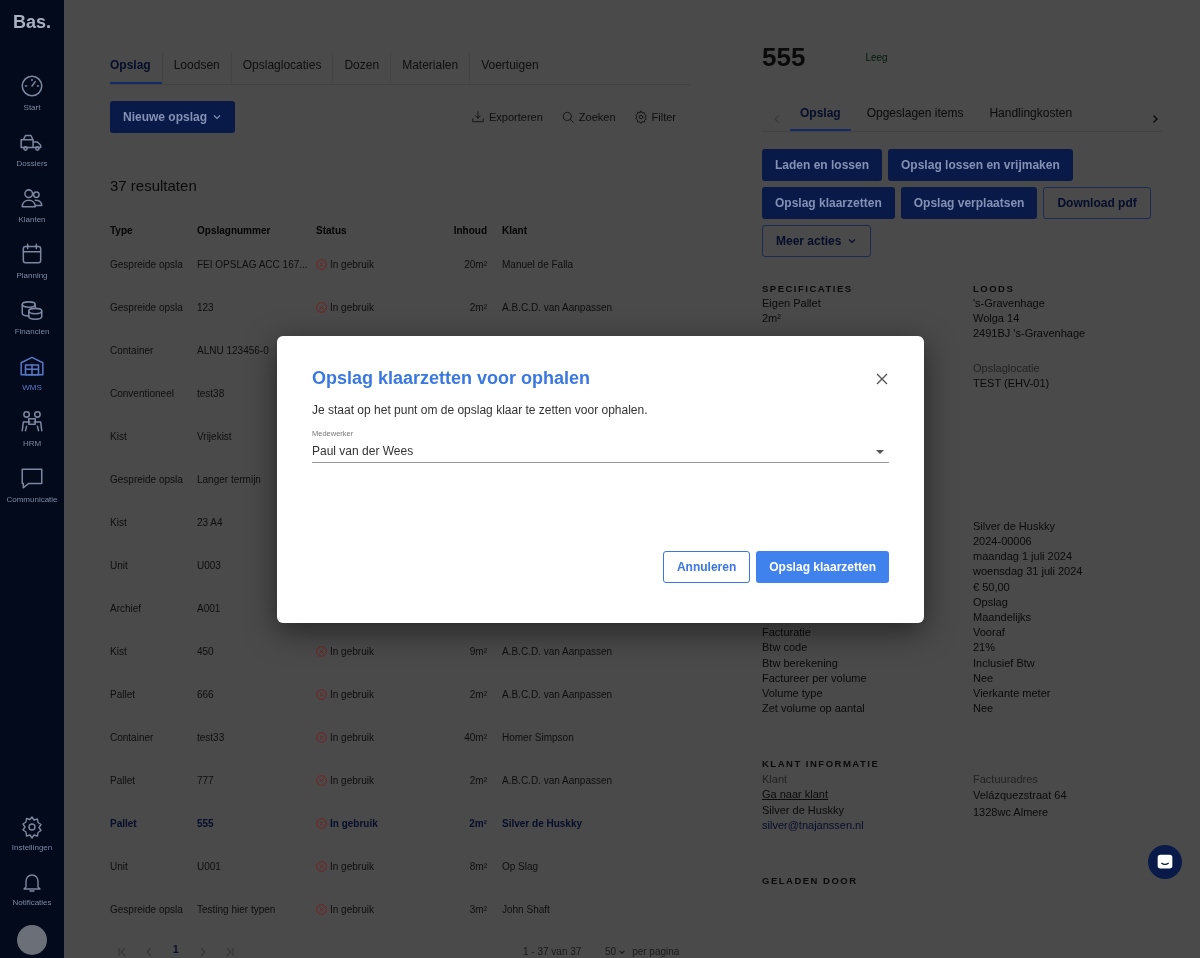 The image size is (1200, 958). What do you see at coordinates (706, 567) in the screenshot?
I see `dialog-button: Annuleren` at bounding box center [706, 567].